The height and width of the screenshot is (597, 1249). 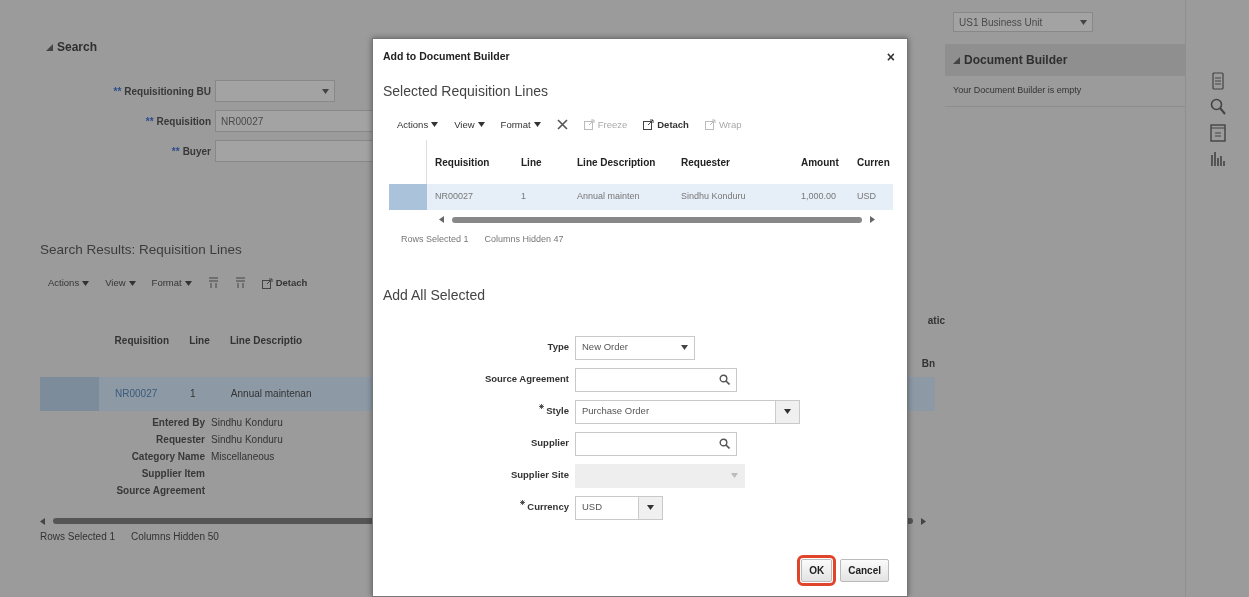 What do you see at coordinates (936, 321) in the screenshot?
I see `column-header: atic` at bounding box center [936, 321].